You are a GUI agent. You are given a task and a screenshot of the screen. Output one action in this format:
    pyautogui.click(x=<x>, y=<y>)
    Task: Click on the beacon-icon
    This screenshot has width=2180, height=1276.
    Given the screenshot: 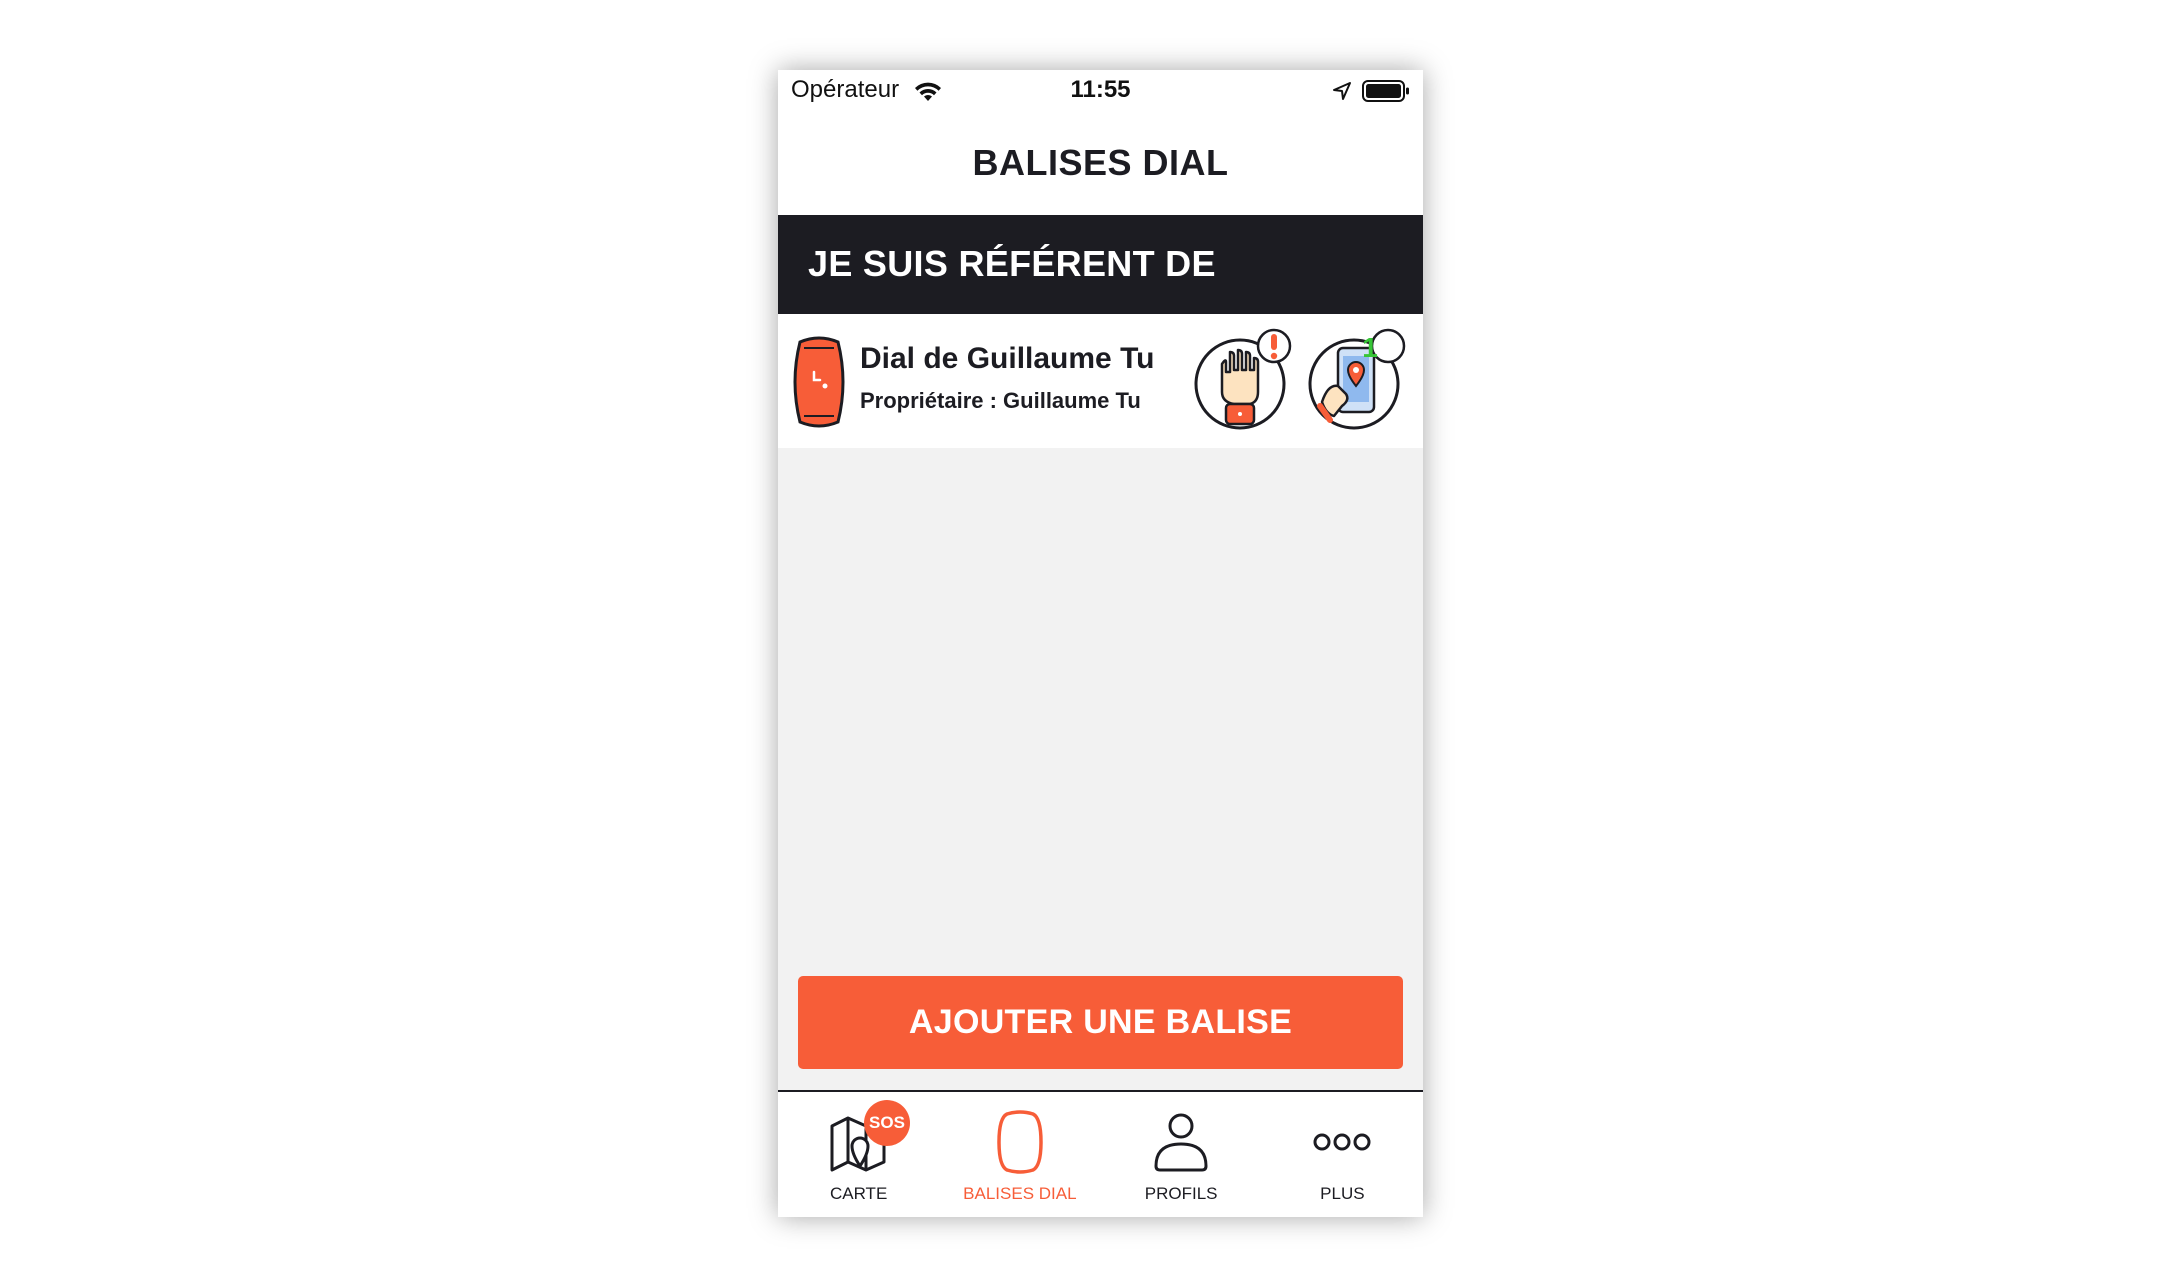 What is the action you would take?
    pyautogui.click(x=1020, y=1142)
    